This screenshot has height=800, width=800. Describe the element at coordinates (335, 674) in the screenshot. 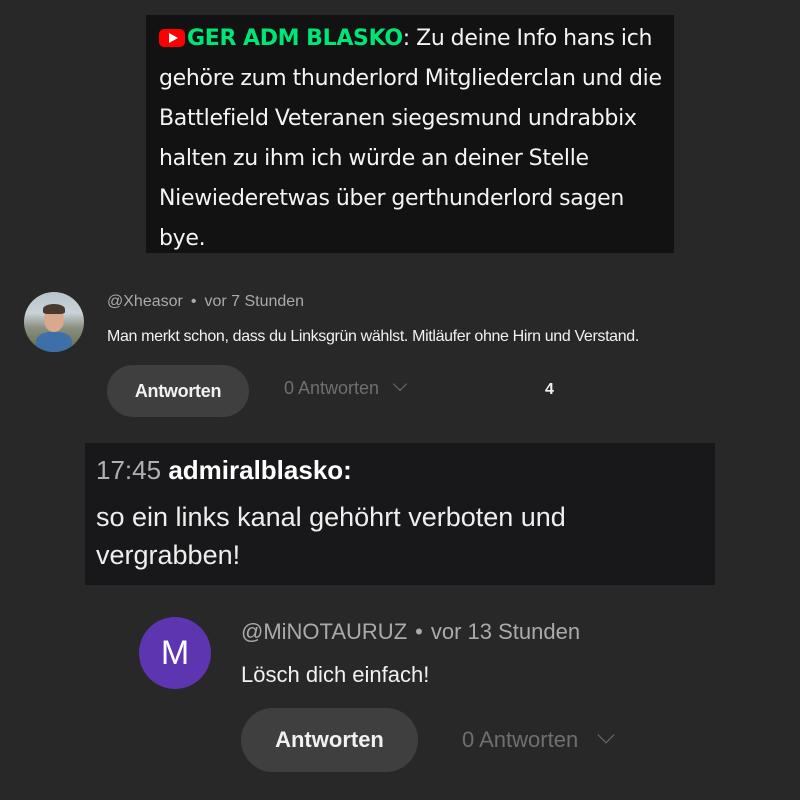

I see `comment-text: Lösch dich einfach!` at that location.